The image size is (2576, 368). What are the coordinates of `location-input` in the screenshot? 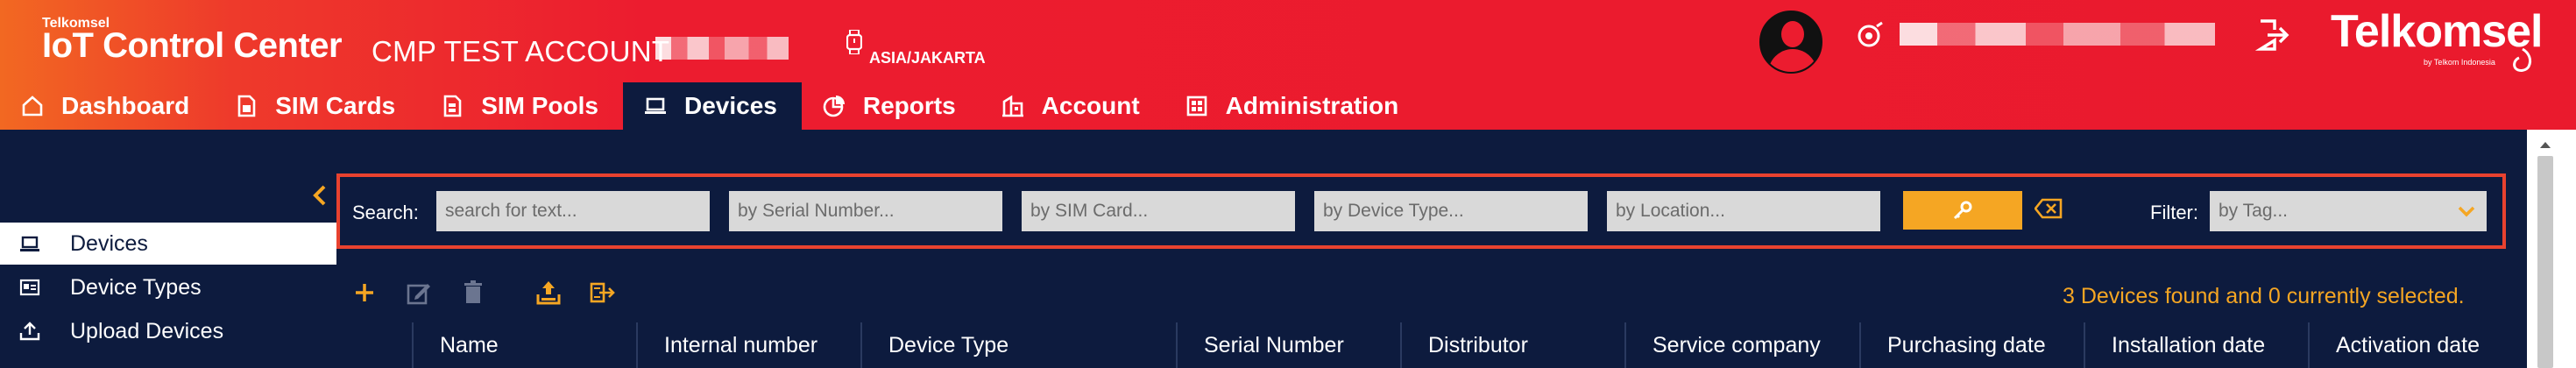 It's located at (1743, 211).